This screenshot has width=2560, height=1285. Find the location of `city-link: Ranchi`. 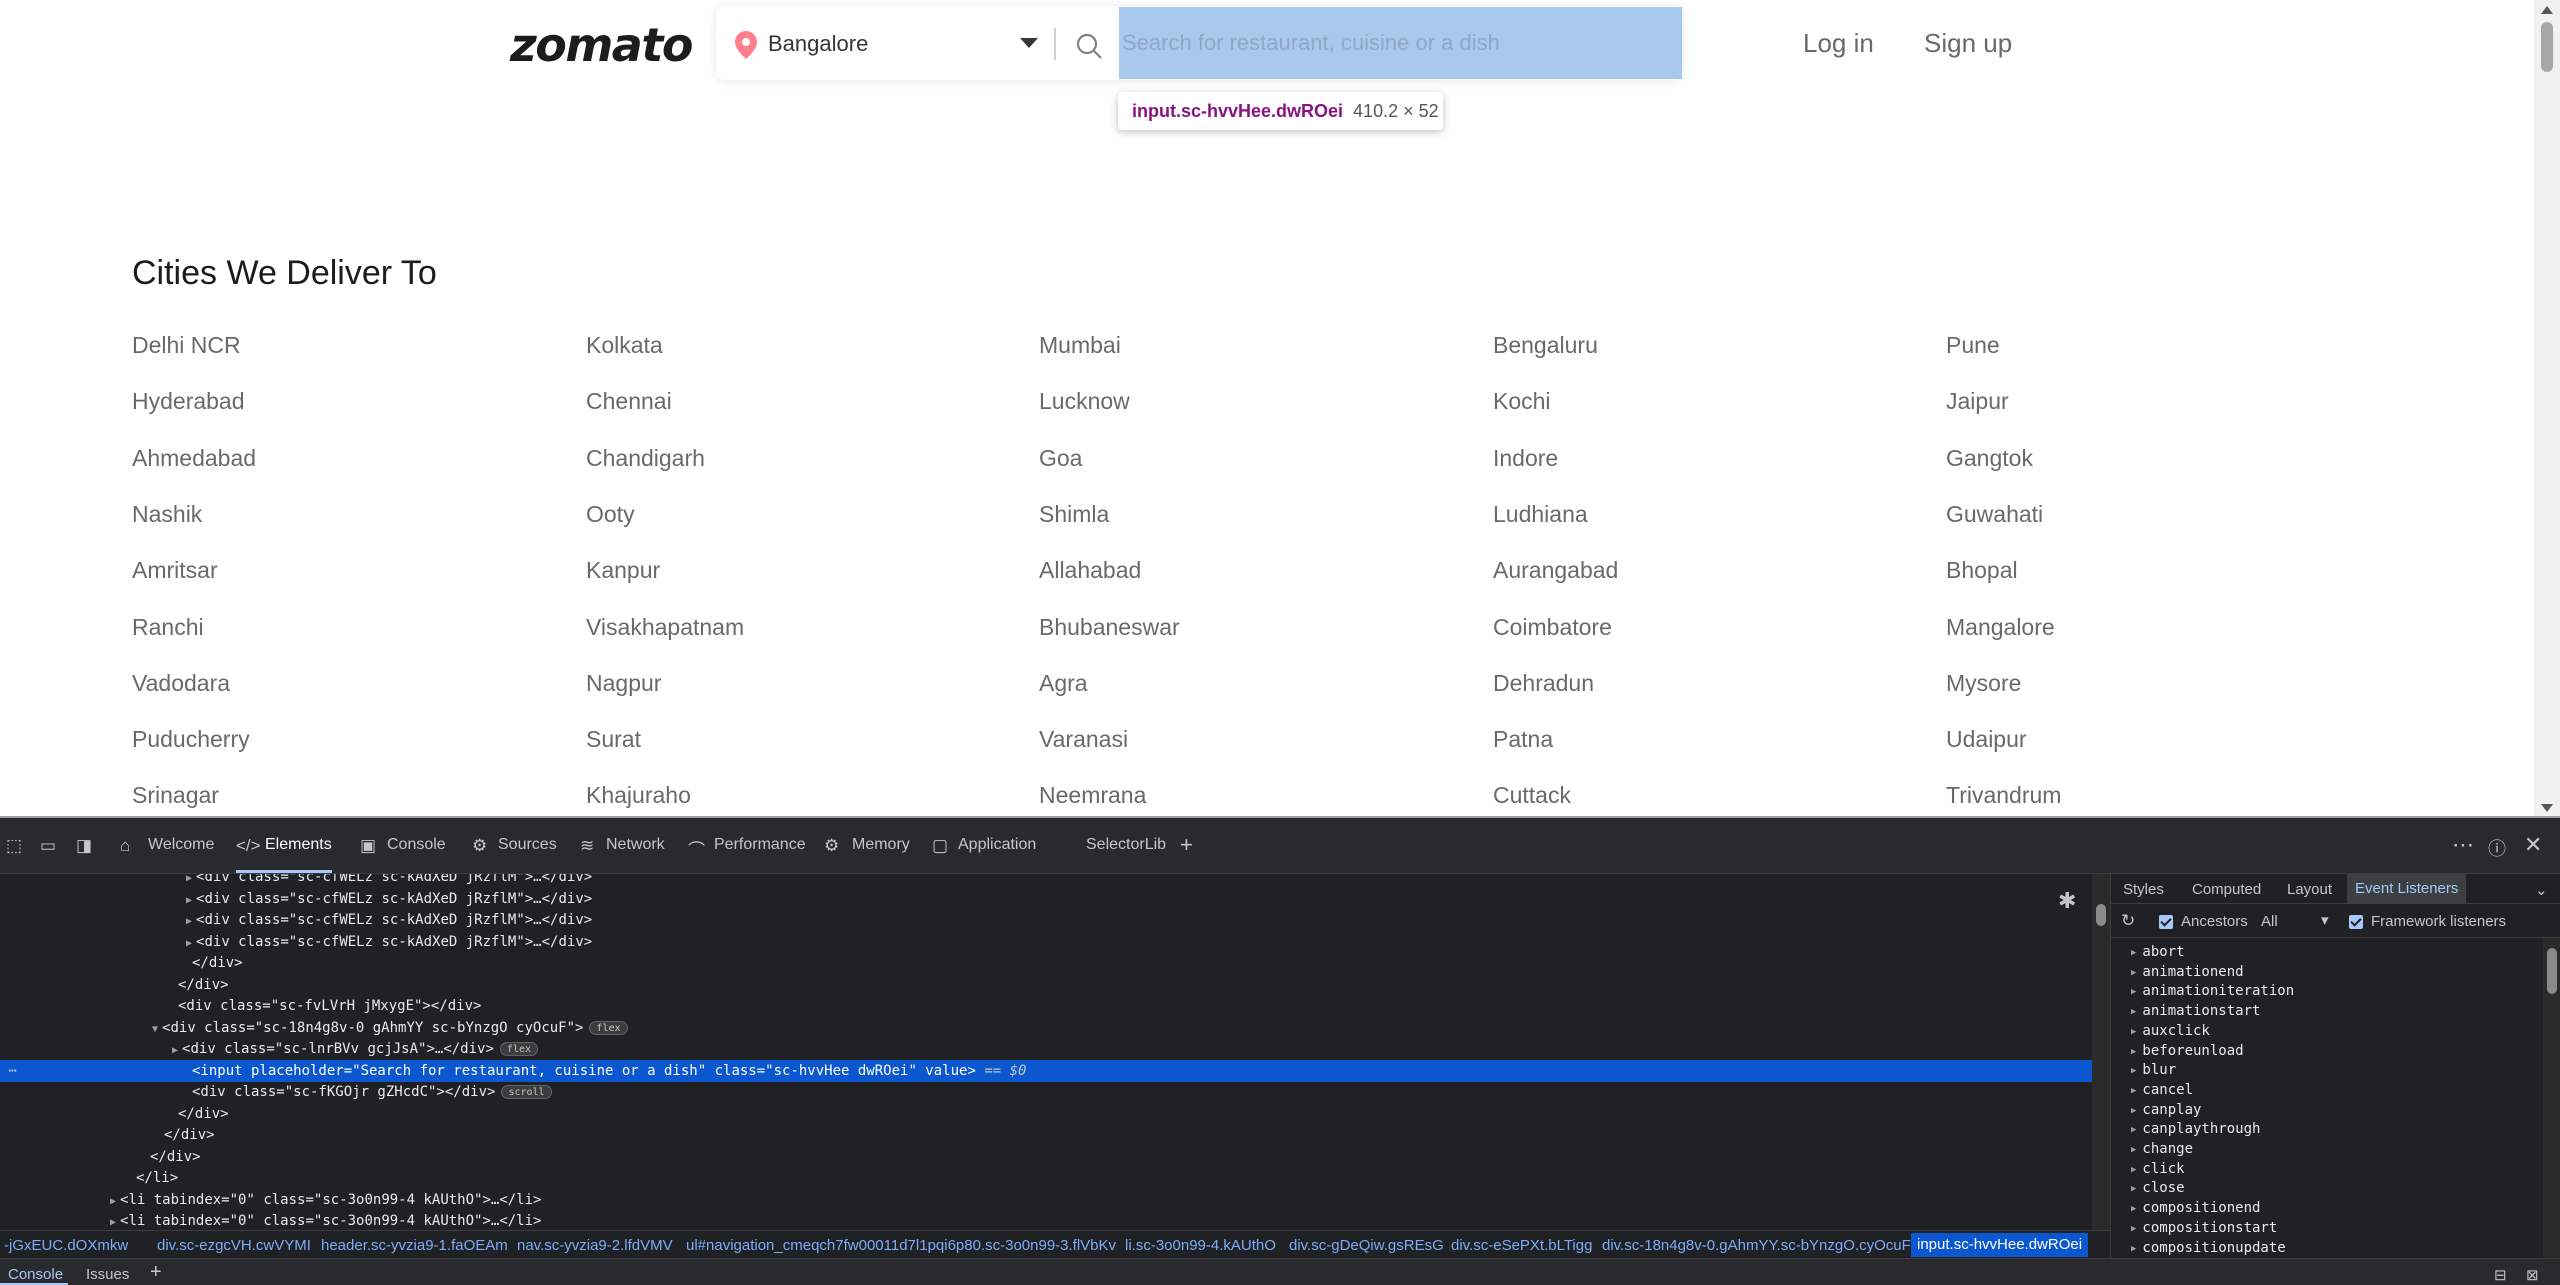

city-link: Ranchi is located at coordinates (168, 627).